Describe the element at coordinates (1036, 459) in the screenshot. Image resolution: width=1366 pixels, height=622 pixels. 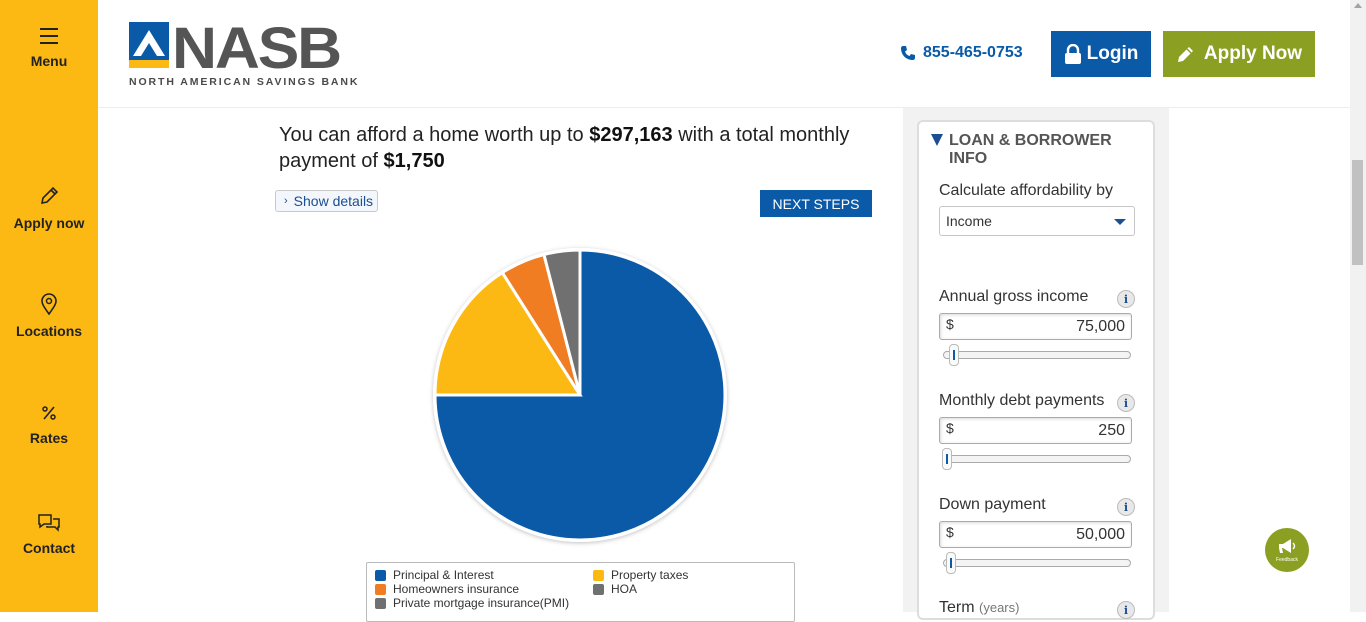
I see `debt-slider` at that location.